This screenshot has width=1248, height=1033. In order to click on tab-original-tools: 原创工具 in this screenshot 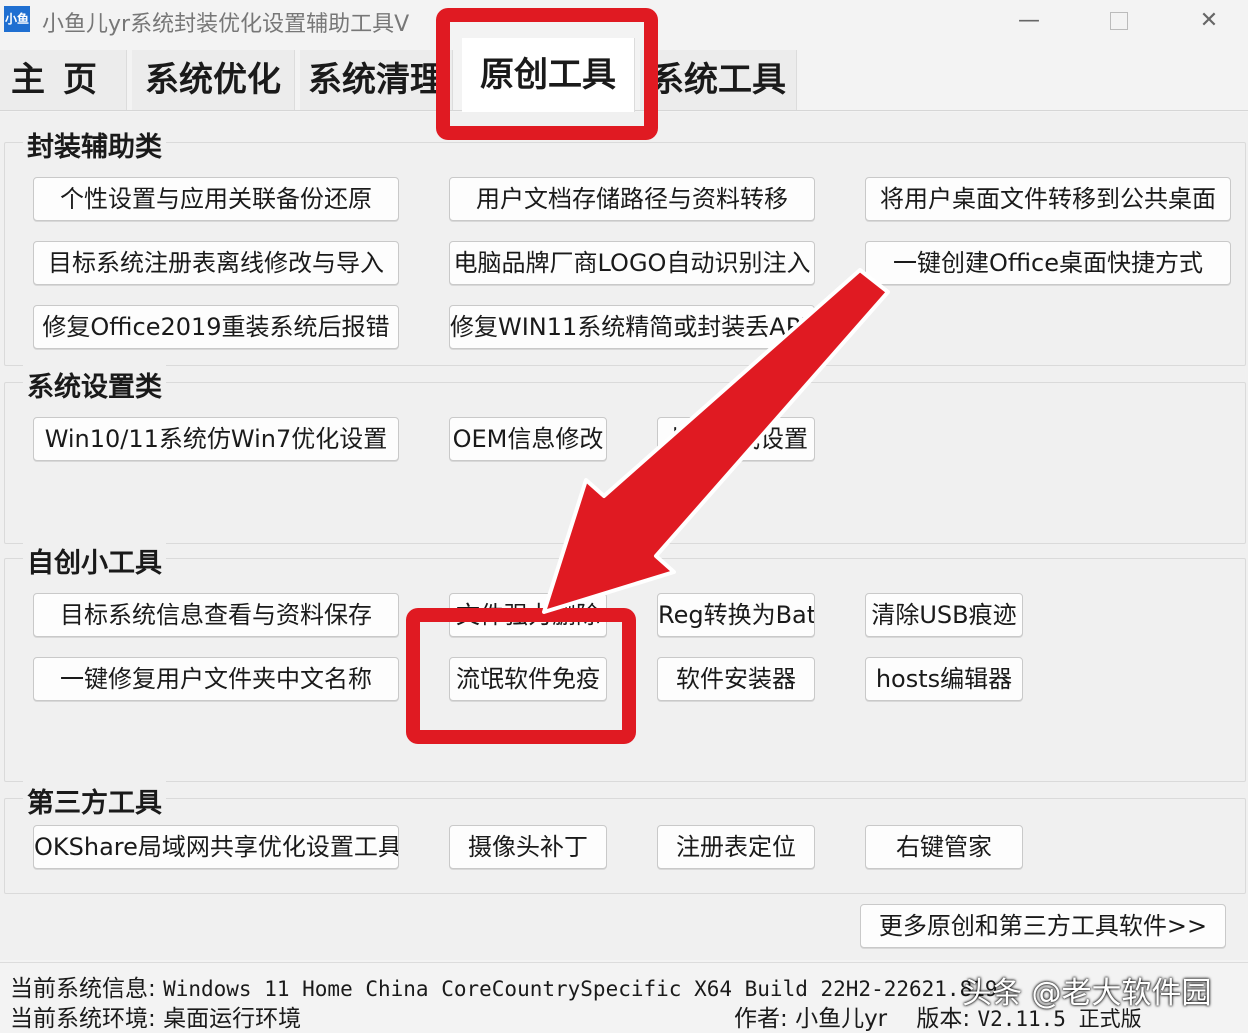, I will do `click(548, 75)`.